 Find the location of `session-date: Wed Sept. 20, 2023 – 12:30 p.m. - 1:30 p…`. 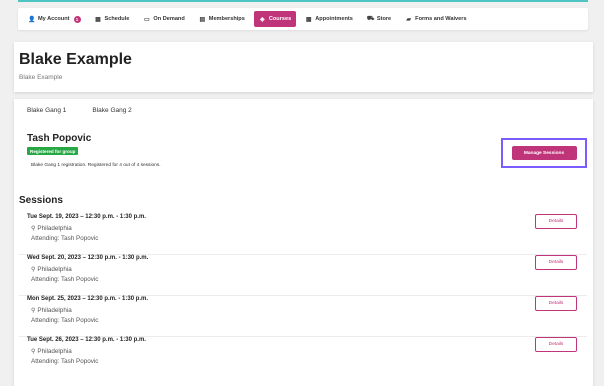

session-date: Wed Sept. 20, 2023 – 12:30 p.m. - 1:30 p… is located at coordinates (88, 258).